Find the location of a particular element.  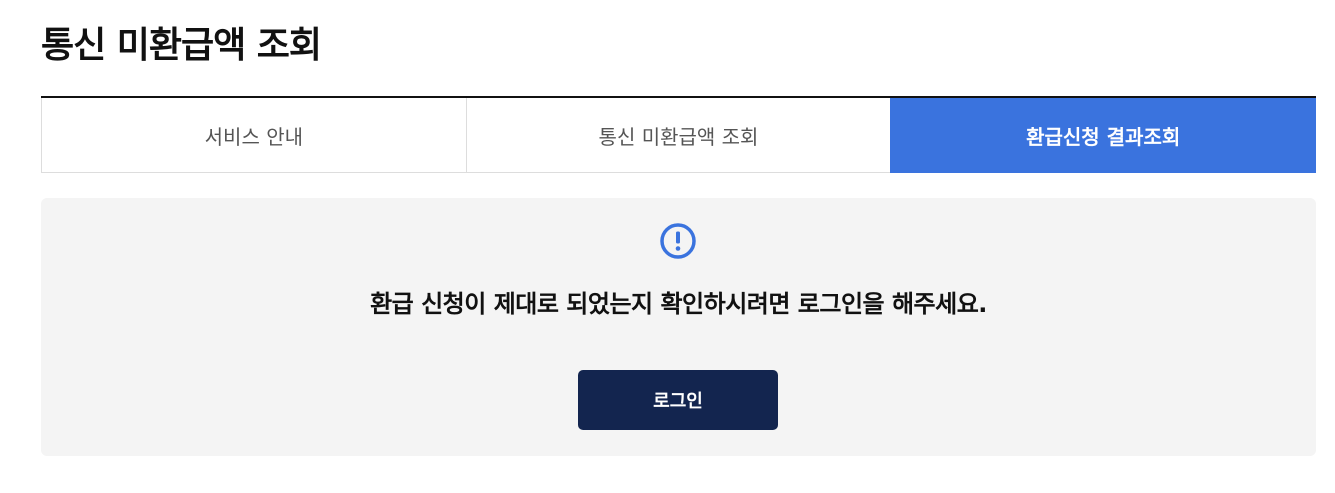

page-title: 통신 미환급액 조회 is located at coordinates (181, 45).